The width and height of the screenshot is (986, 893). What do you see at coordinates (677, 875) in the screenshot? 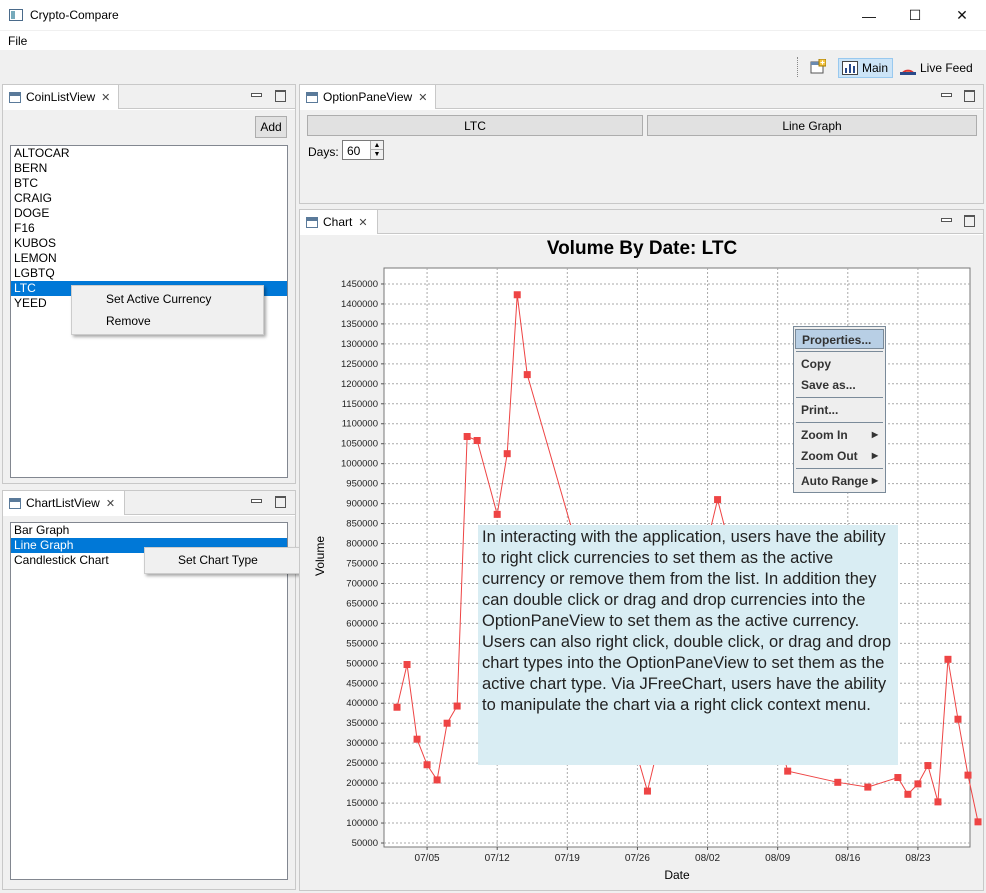
I see `x-axis-label: Date` at bounding box center [677, 875].